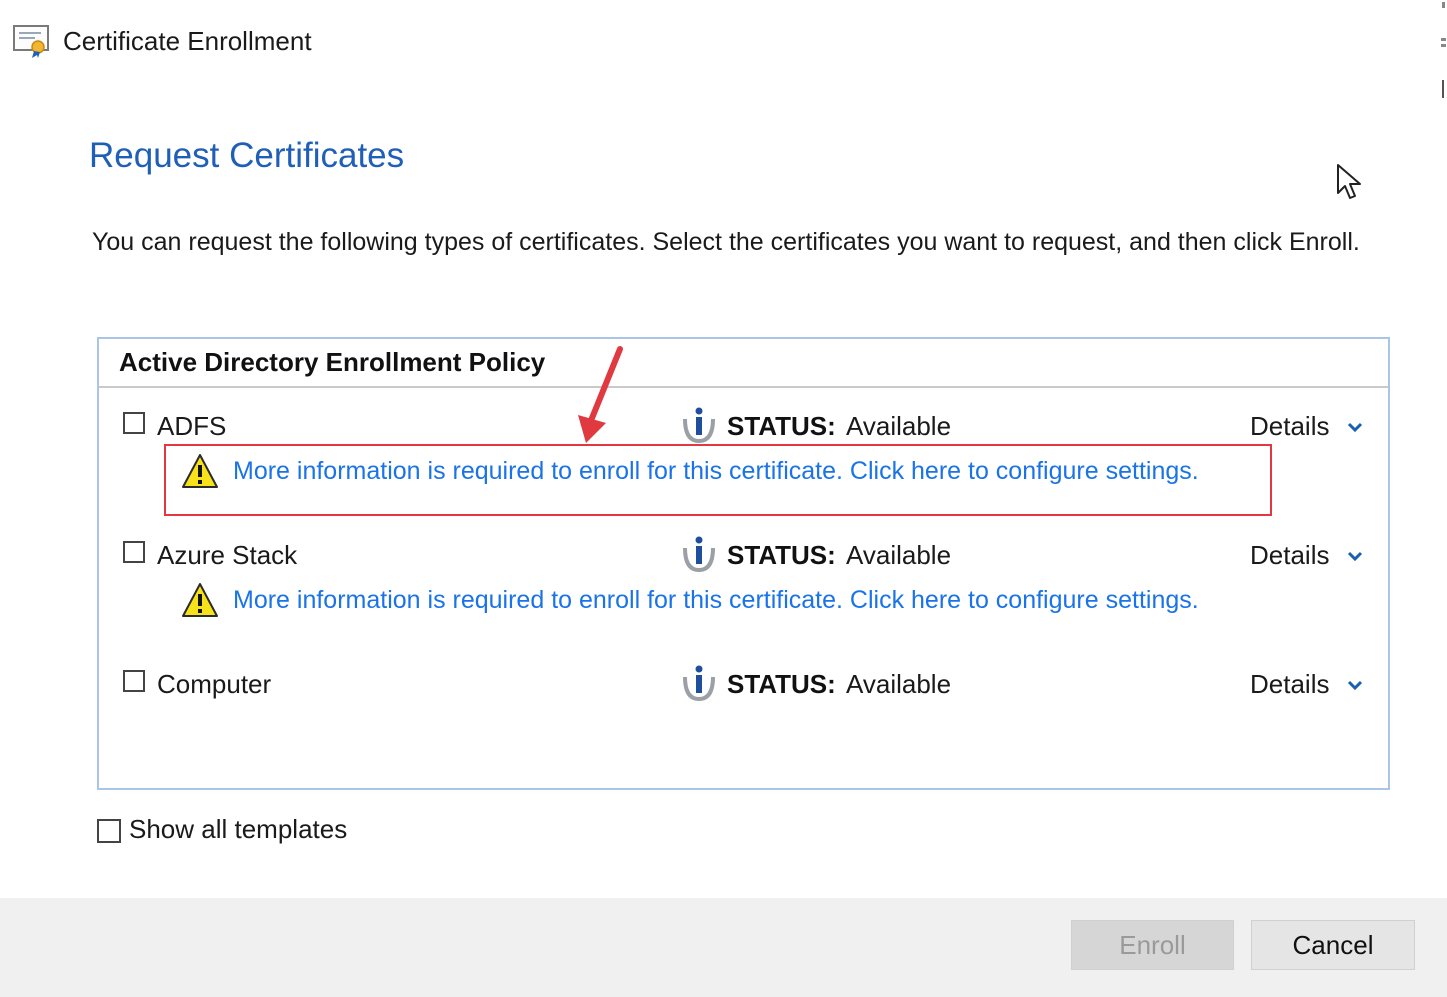 This screenshot has width=1447, height=997. What do you see at coordinates (247, 155) in the screenshot?
I see `page-title: Request Certificates` at bounding box center [247, 155].